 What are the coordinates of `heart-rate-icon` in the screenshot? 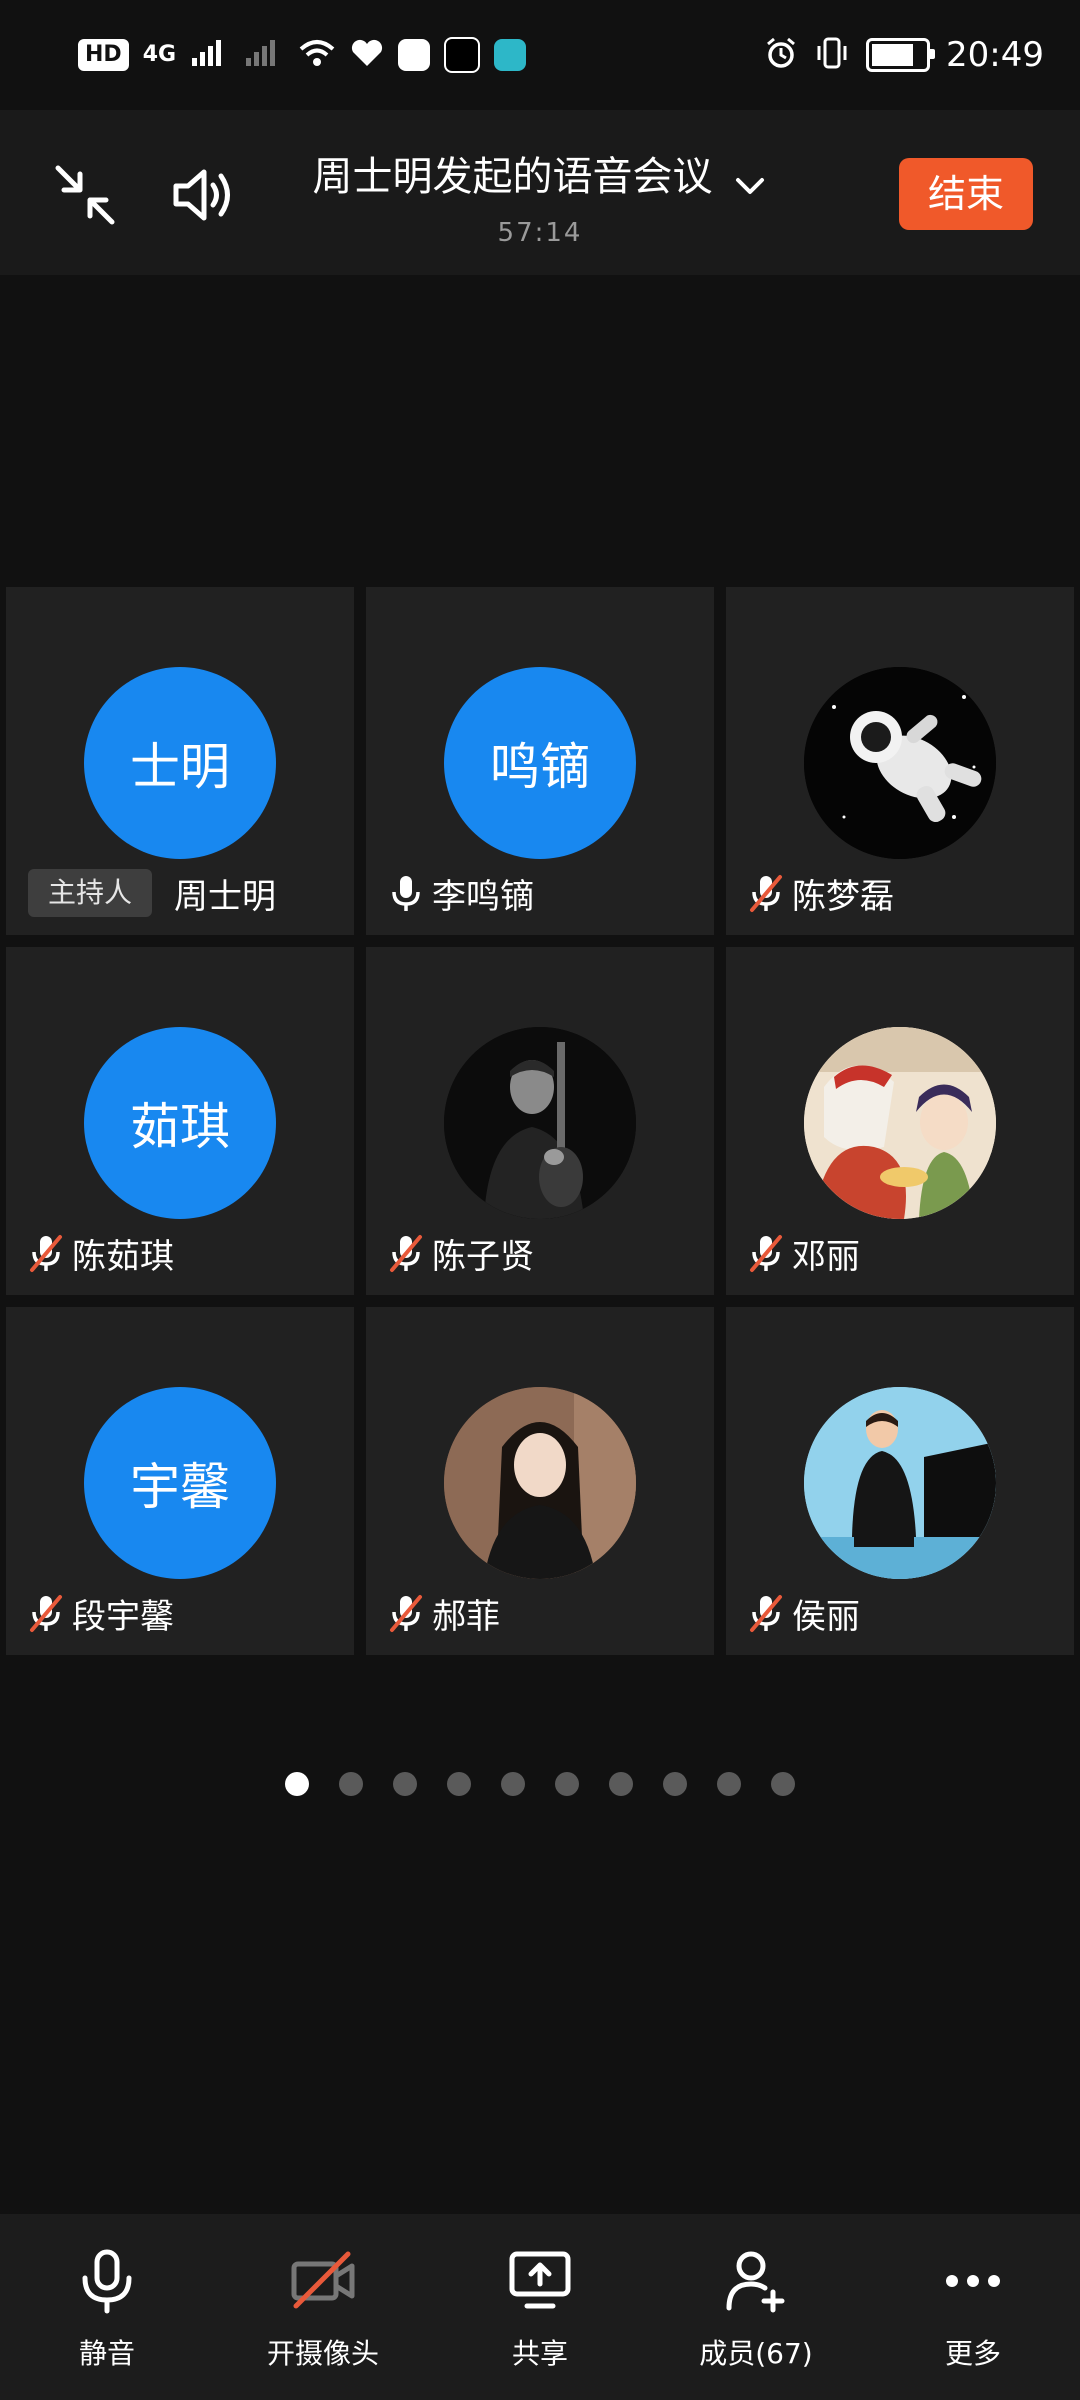 It's located at (367, 55).